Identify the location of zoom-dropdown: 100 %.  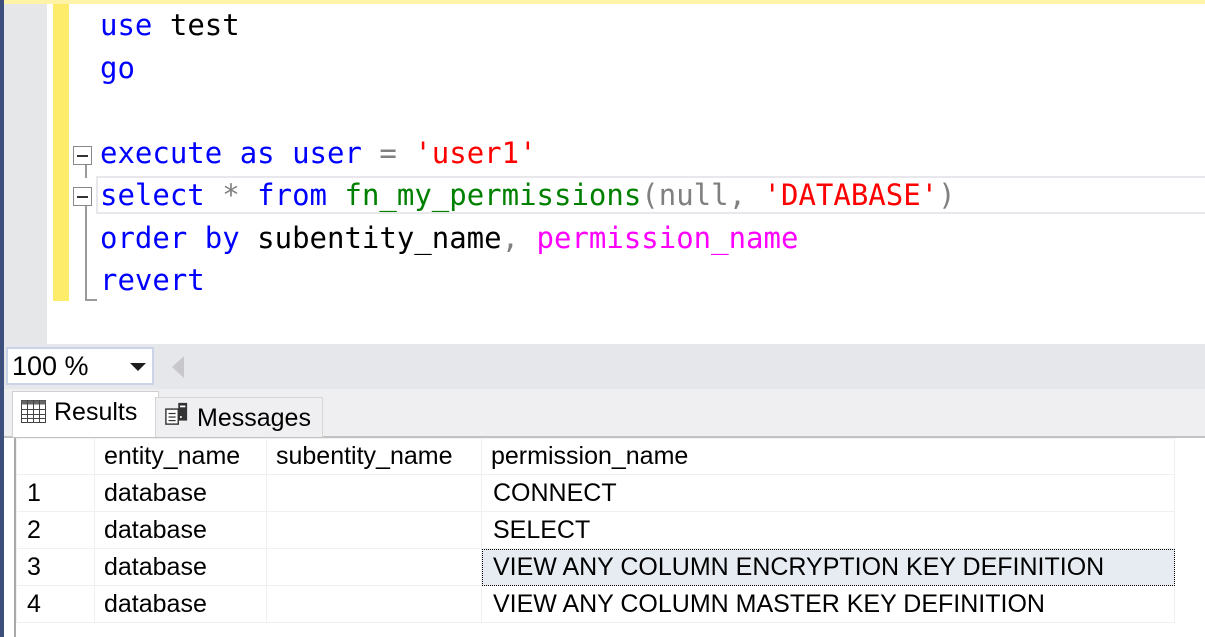
(80, 366).